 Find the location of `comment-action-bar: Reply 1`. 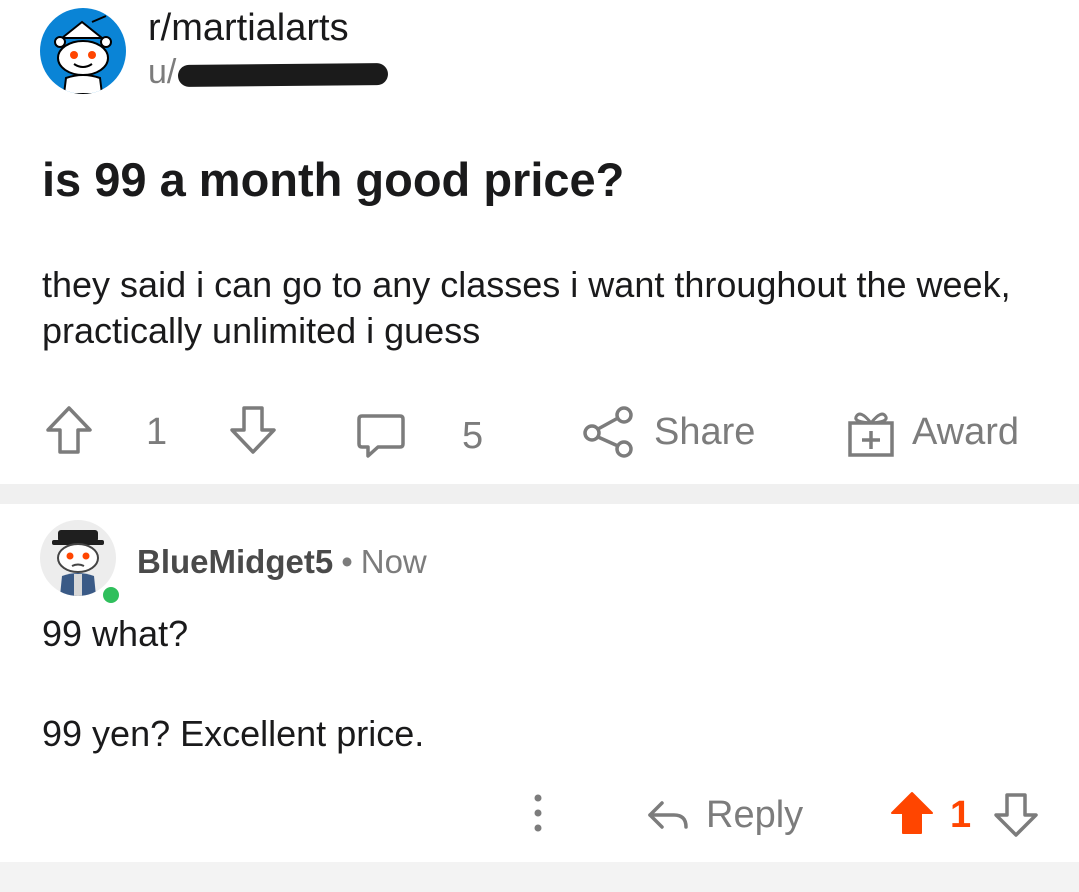

comment-action-bar: Reply 1 is located at coordinates (539, 813).